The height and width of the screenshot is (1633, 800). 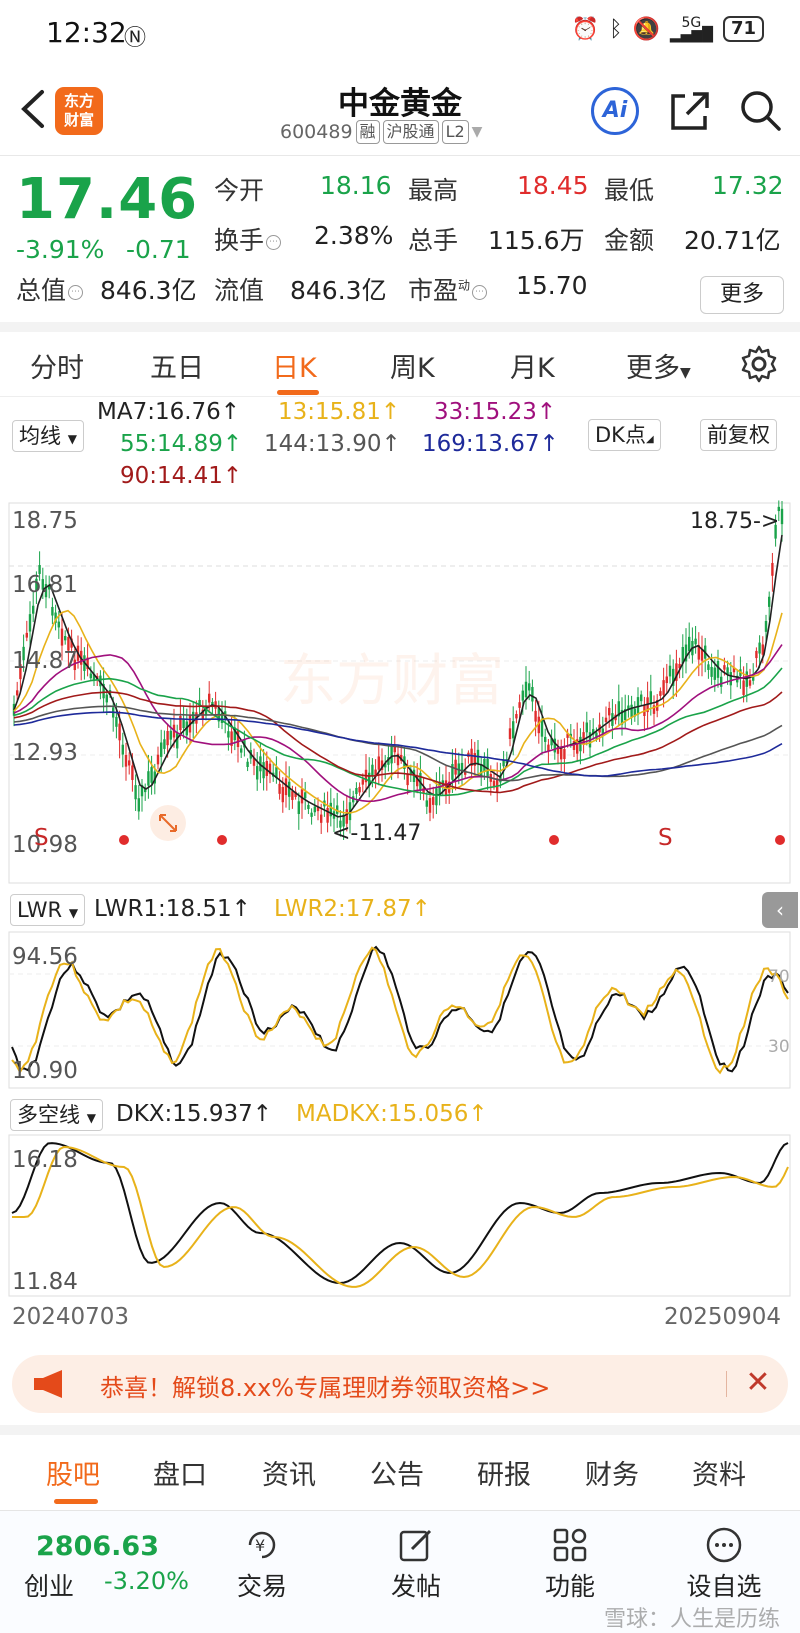 I want to click on adjust-selector: 前复权, so click(x=738, y=435).